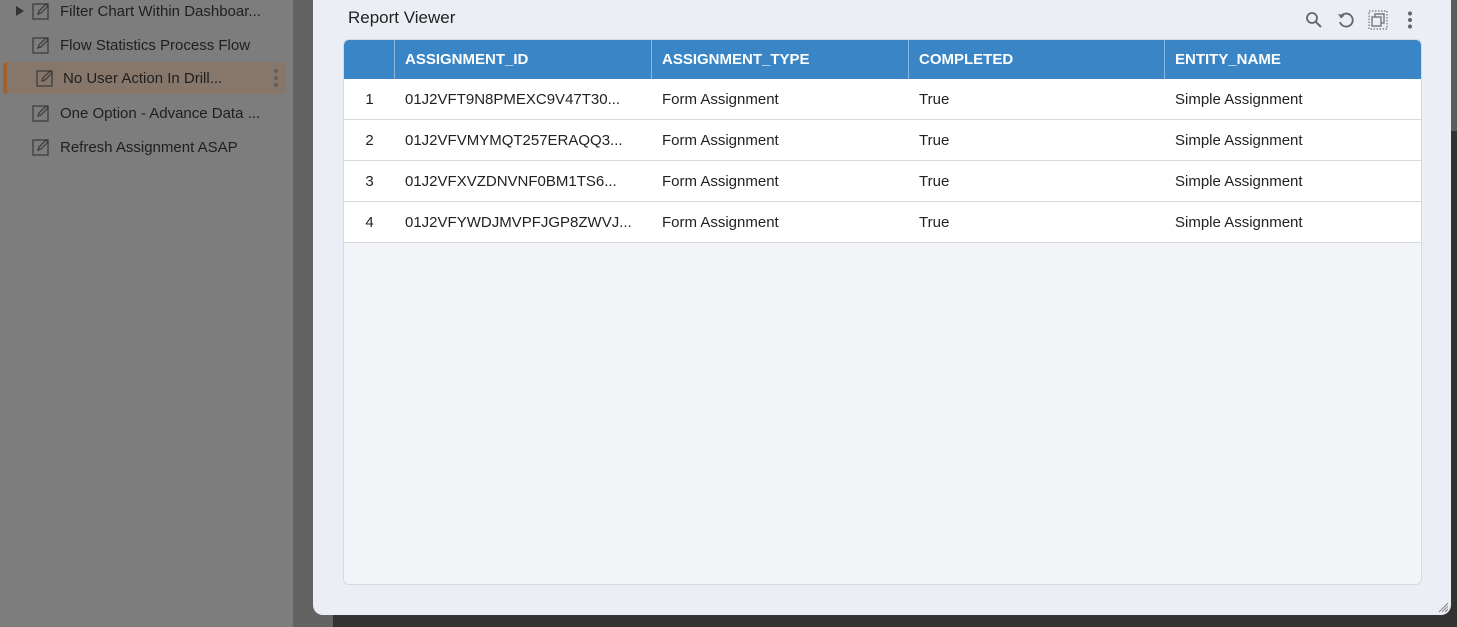  What do you see at coordinates (155, 45) in the screenshot?
I see `sidebar-item-label: Flow Statistics Process Flow` at bounding box center [155, 45].